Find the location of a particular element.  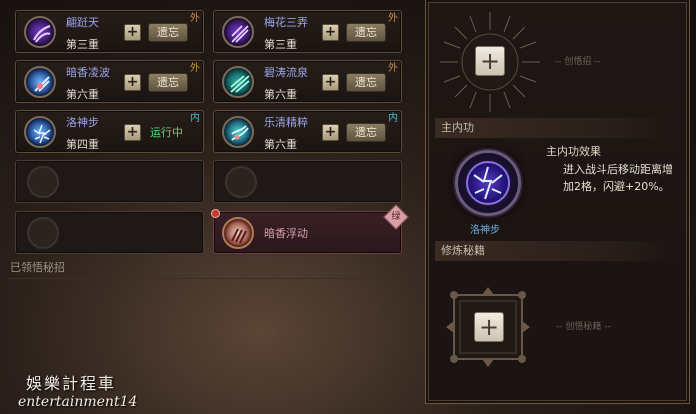

hidden-art-icon is located at coordinates (238, 233).